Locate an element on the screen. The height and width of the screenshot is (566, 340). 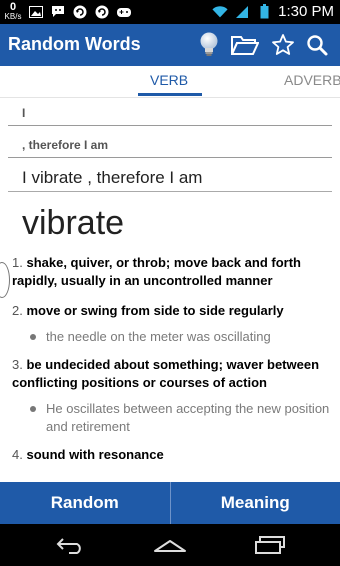
clock-ampm: PM is located at coordinates (323, 11).